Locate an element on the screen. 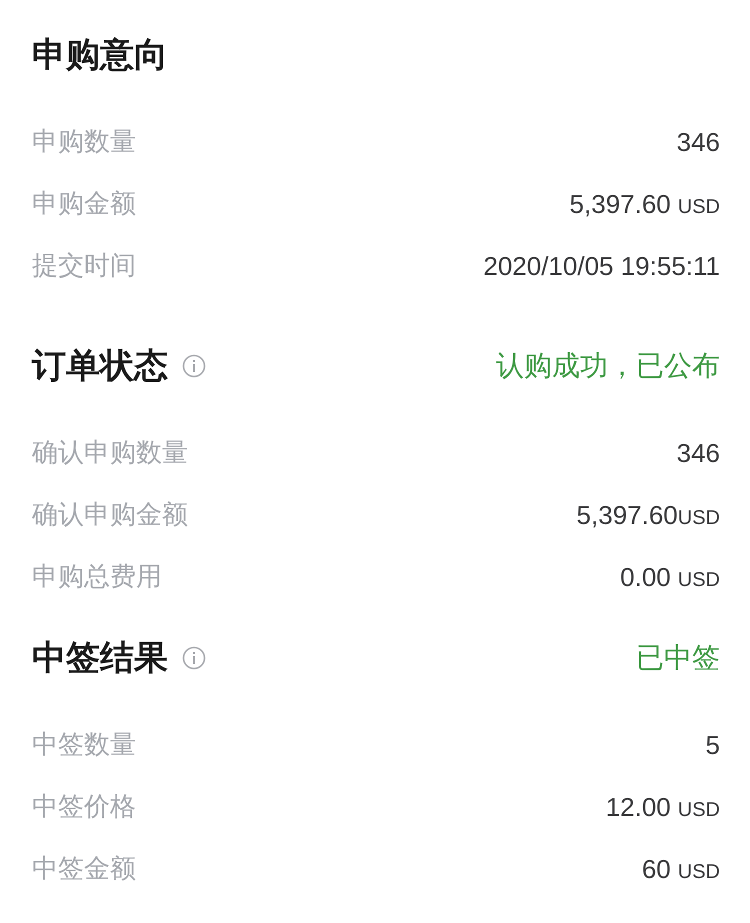  row-value: 5 is located at coordinates (713, 745).